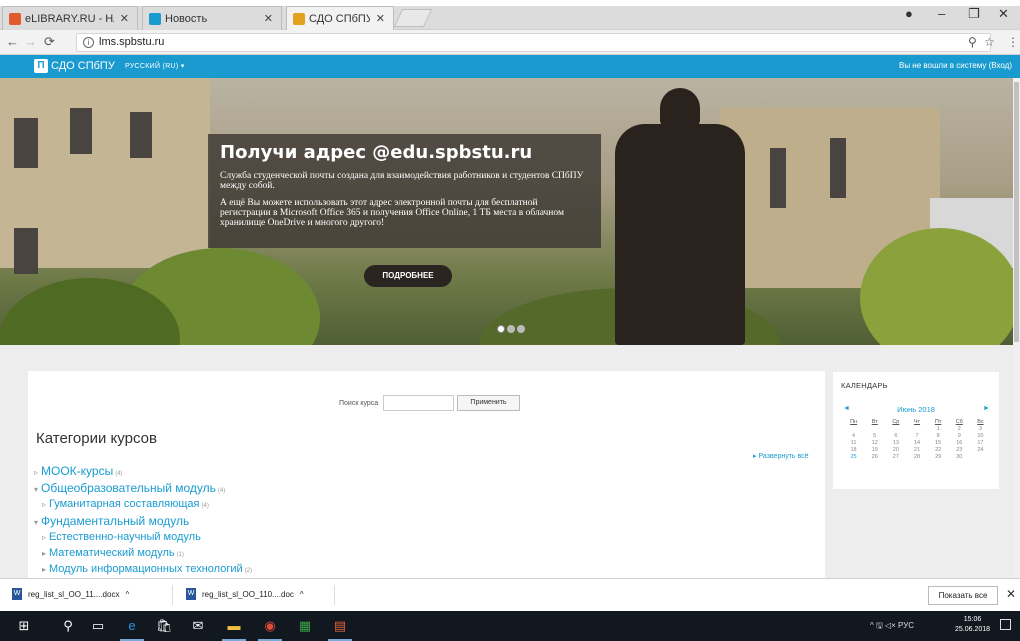  I want to click on windows-start-icon: ⊞, so click(24, 626).